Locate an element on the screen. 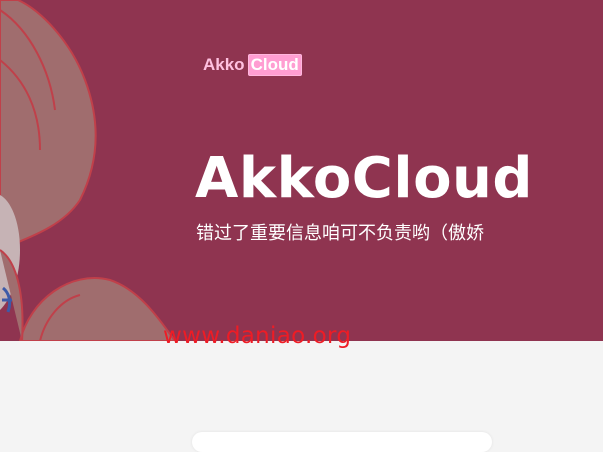 The image size is (603, 452). content-card is located at coordinates (342, 442).